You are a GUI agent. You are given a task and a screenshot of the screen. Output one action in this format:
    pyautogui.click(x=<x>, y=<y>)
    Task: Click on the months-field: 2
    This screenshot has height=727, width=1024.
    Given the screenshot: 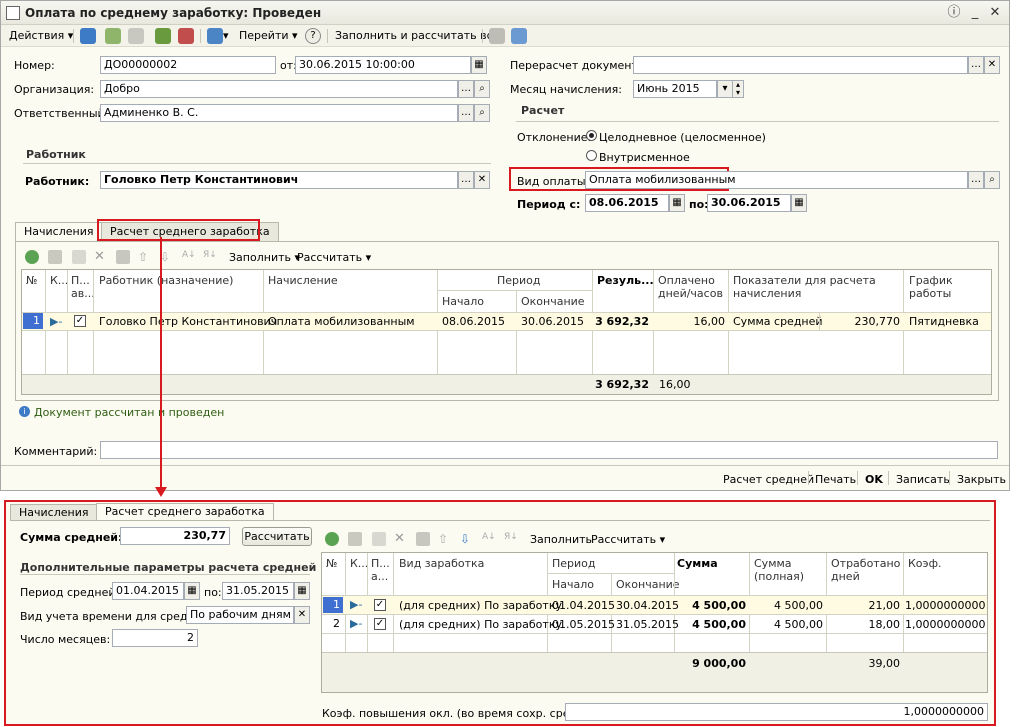 What is the action you would take?
    pyautogui.click(x=155, y=638)
    